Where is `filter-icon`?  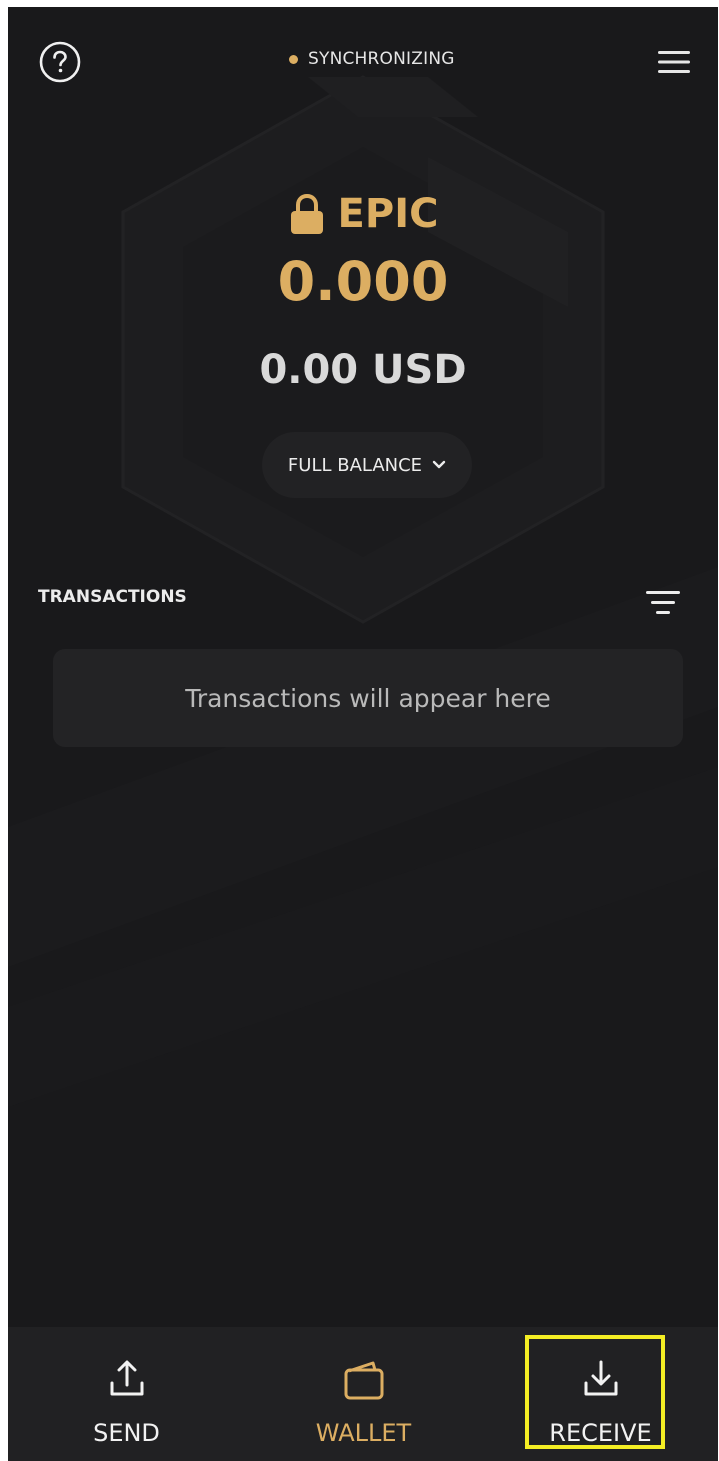 filter-icon is located at coordinates (663, 602).